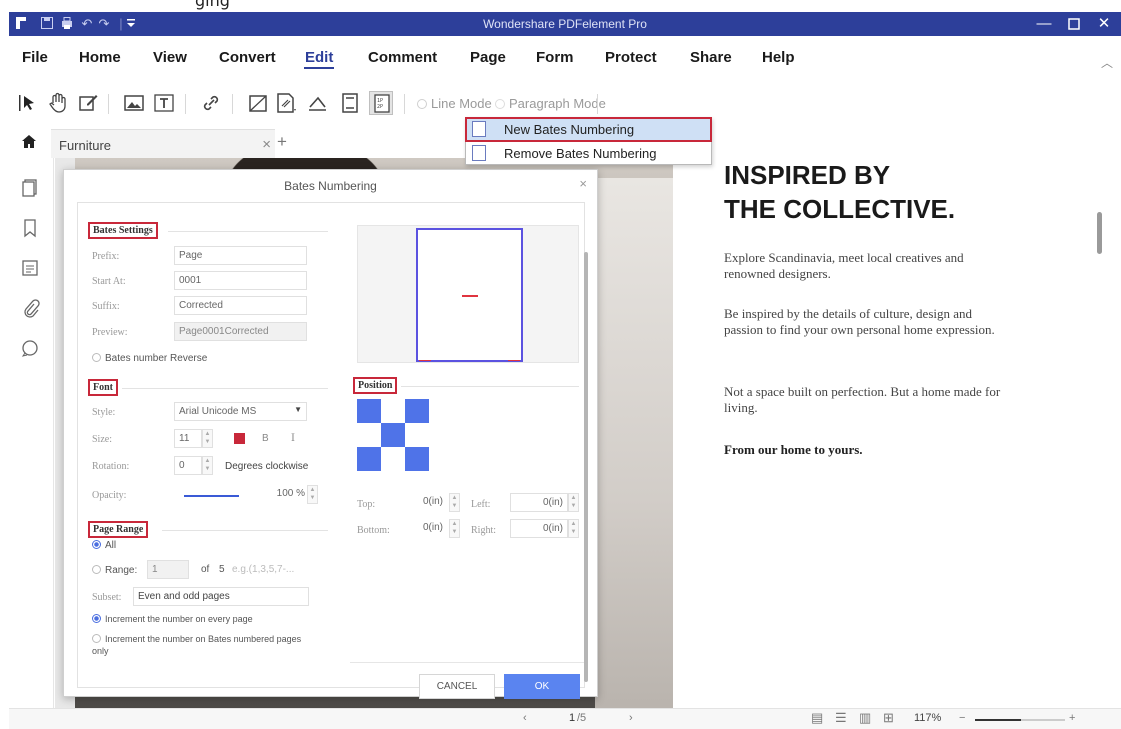  I want to click on hand-tool-icon, so click(58, 103).